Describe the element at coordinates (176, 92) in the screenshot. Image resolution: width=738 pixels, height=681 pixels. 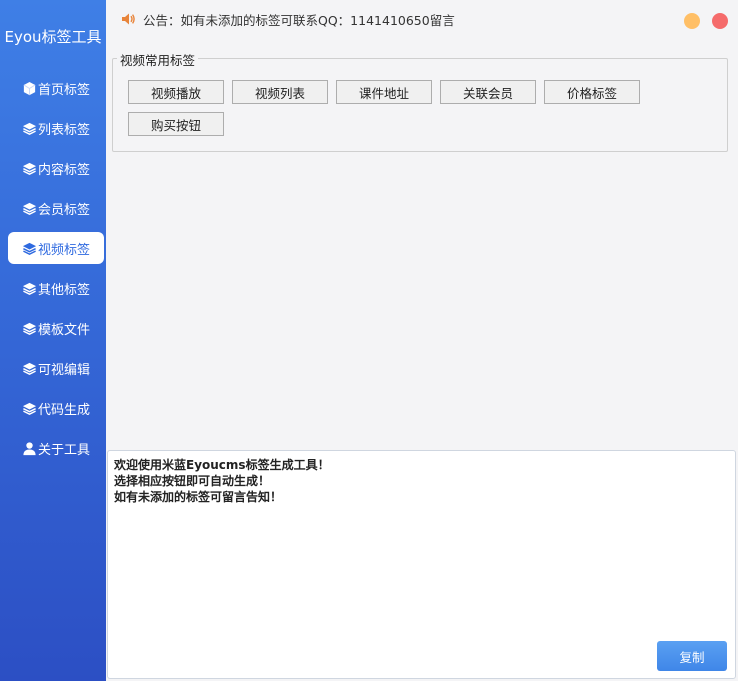
I see `video-play-button: 视频播放` at that location.